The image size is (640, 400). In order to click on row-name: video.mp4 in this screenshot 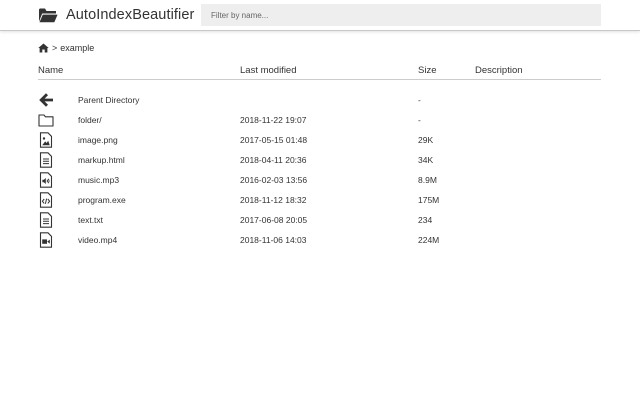, I will do `click(97, 240)`.